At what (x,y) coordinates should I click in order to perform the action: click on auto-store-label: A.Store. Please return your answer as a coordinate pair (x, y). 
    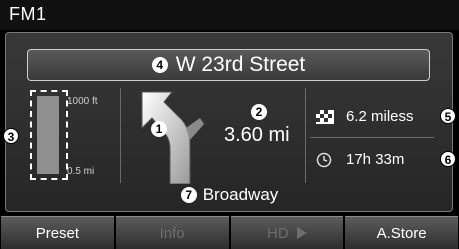
    Looking at the image, I should click on (401, 233).